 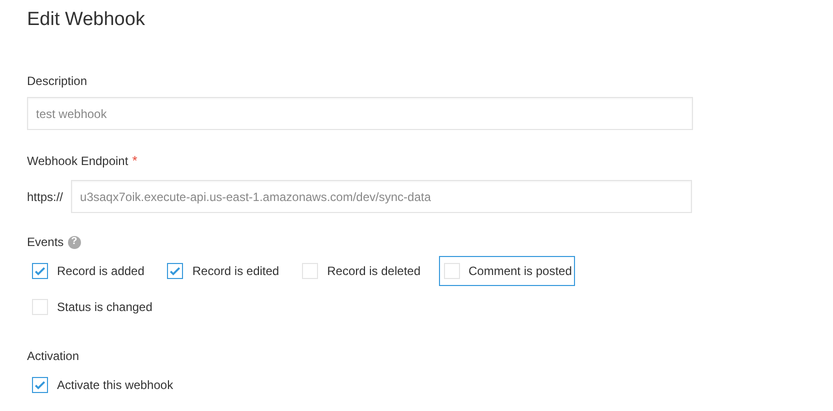 I want to click on event-option: Status is changed, so click(x=92, y=307).